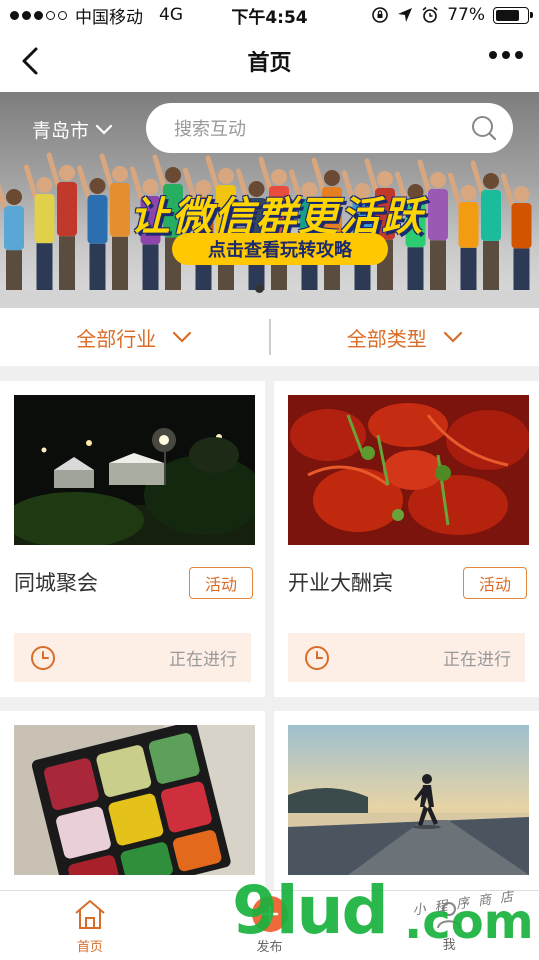 The image size is (539, 960). I want to click on card-title: 同城聚会, so click(56, 583).